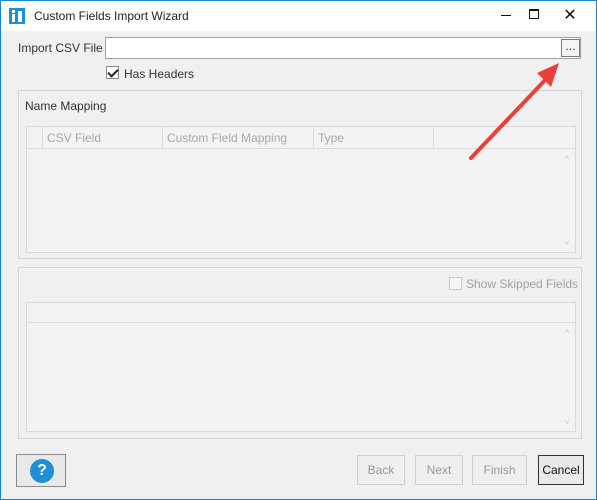 Image resolution: width=597 pixels, height=500 pixels. What do you see at coordinates (567, 423) in the screenshot?
I see `skipped-scroll-down-icon: ˅` at bounding box center [567, 423].